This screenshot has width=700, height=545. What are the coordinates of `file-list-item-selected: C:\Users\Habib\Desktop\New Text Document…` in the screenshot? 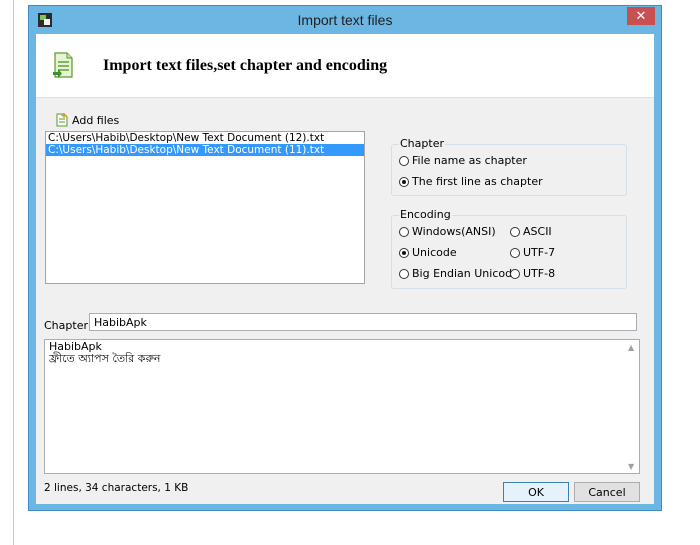 It's located at (205, 150).